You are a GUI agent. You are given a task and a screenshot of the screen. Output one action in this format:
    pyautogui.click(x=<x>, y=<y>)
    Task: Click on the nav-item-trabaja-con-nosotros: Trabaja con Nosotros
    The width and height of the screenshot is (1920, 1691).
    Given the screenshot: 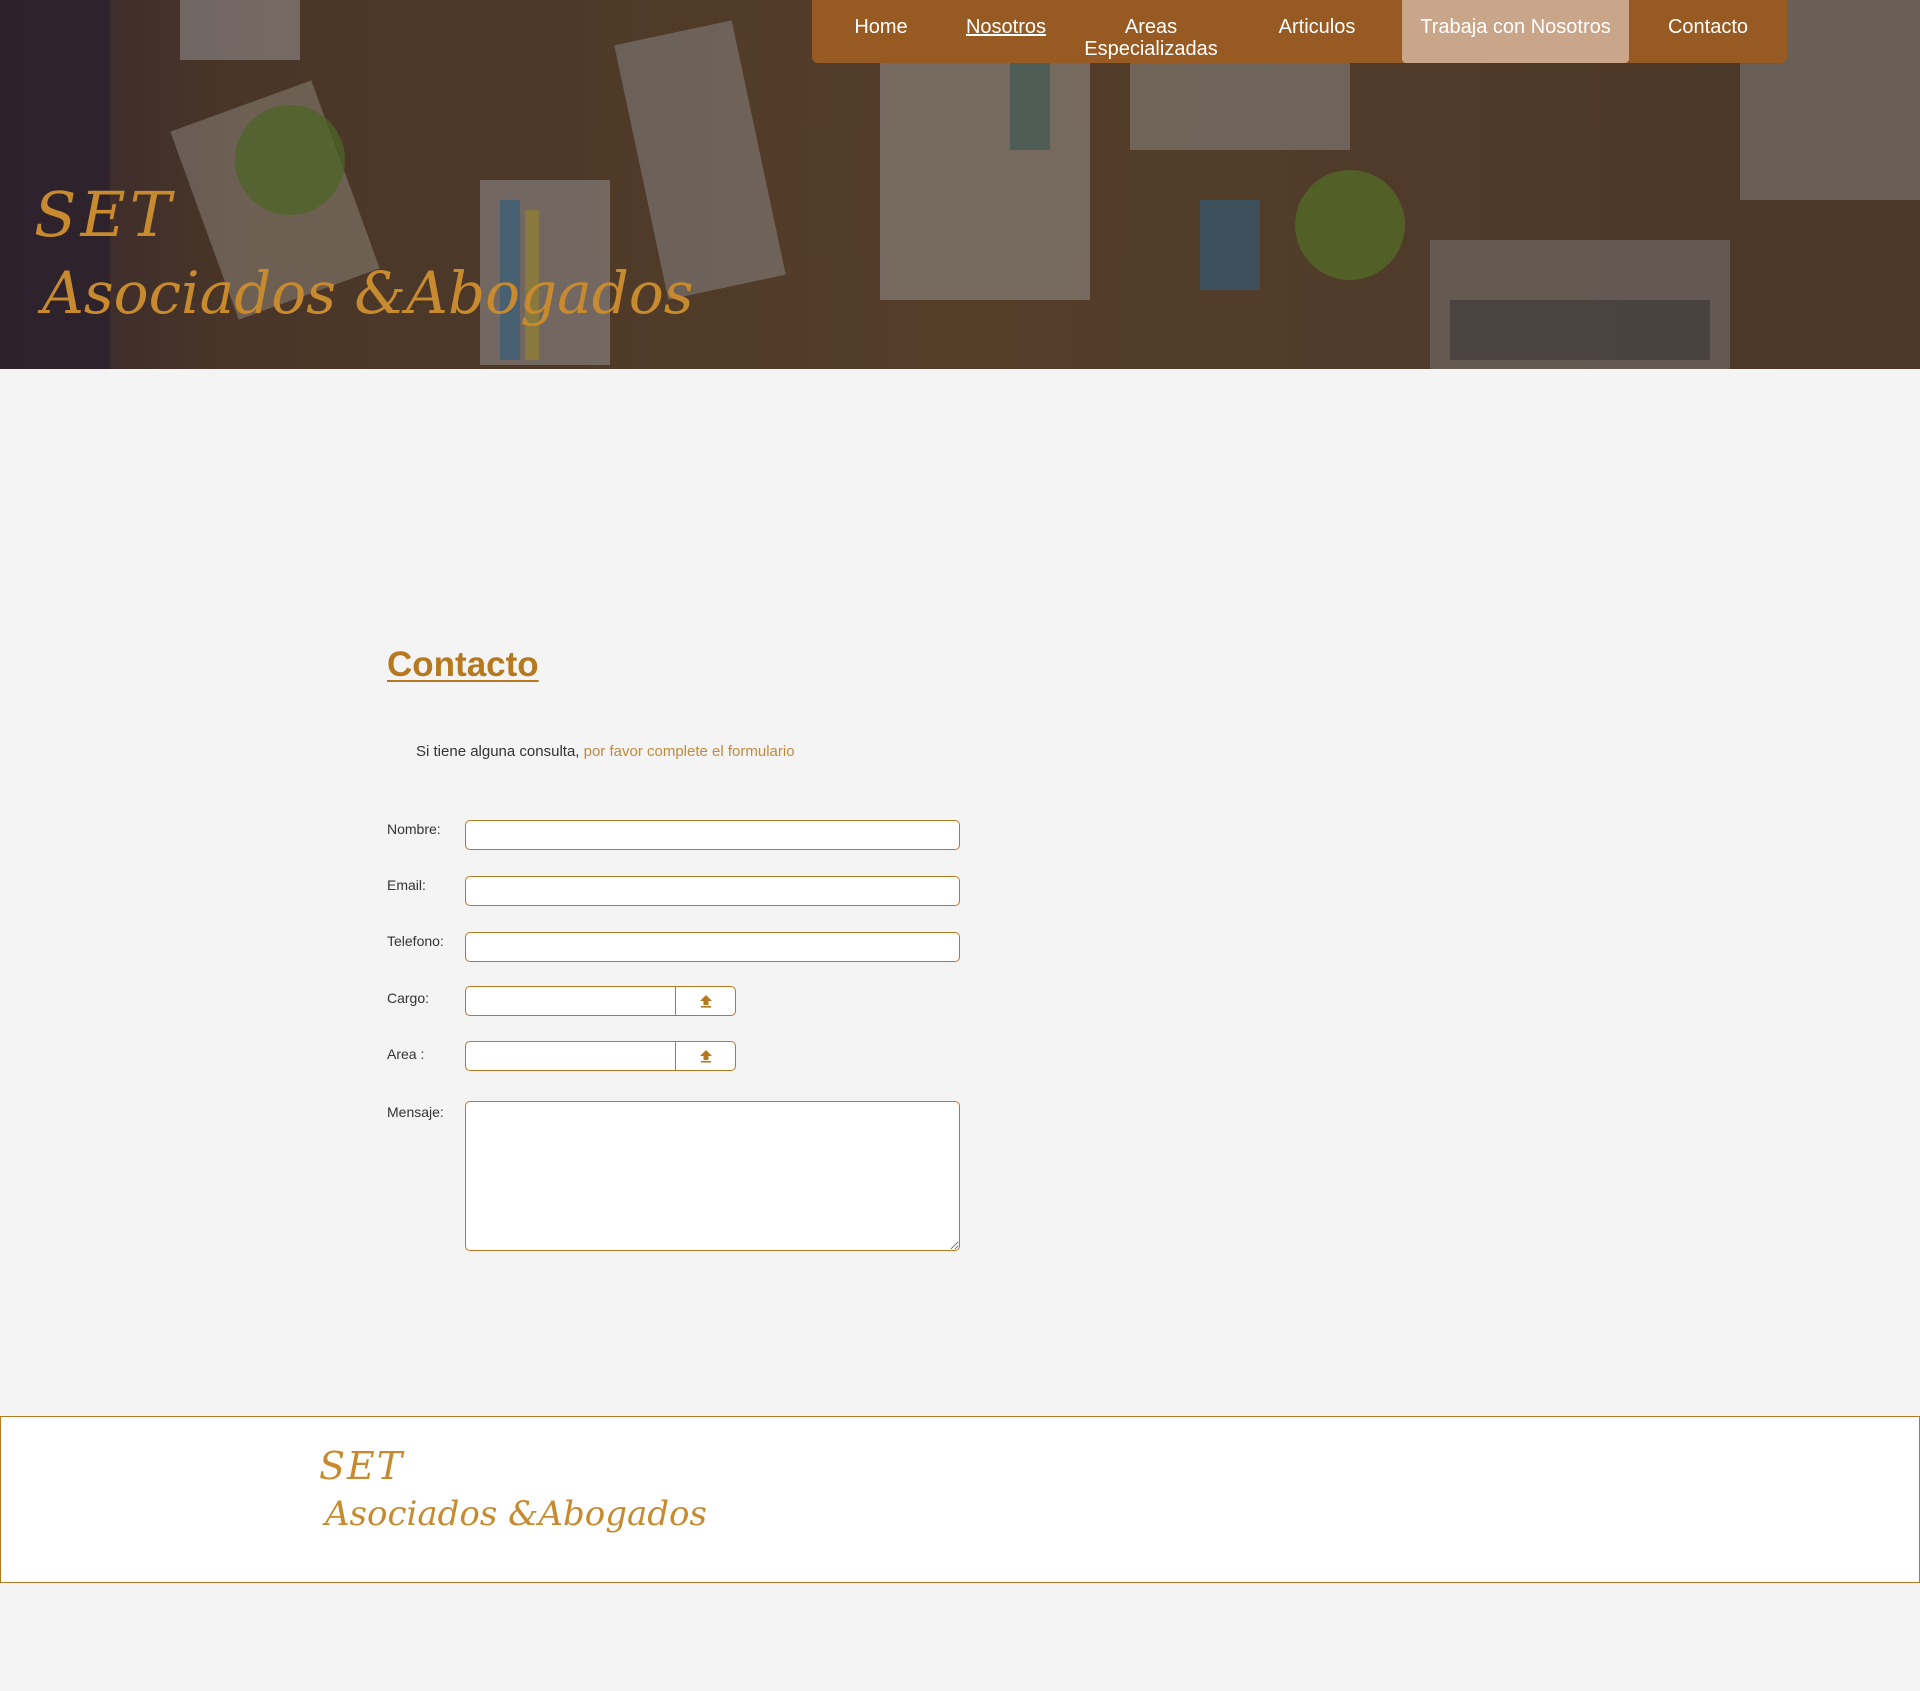 What is the action you would take?
    pyautogui.click(x=1515, y=31)
    